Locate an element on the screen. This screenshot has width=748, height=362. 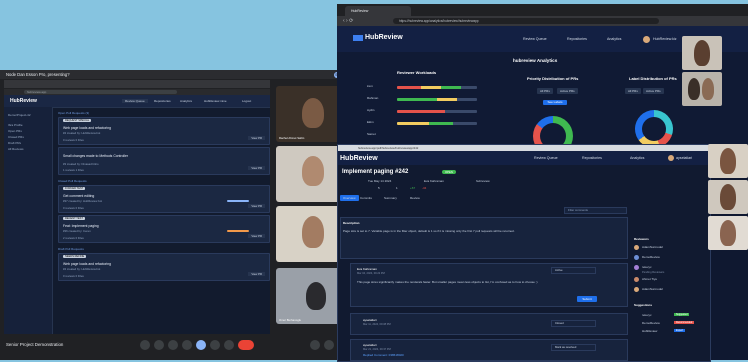
section-closed-label: Closed Pull Requests is located at coordinates (72, 181).